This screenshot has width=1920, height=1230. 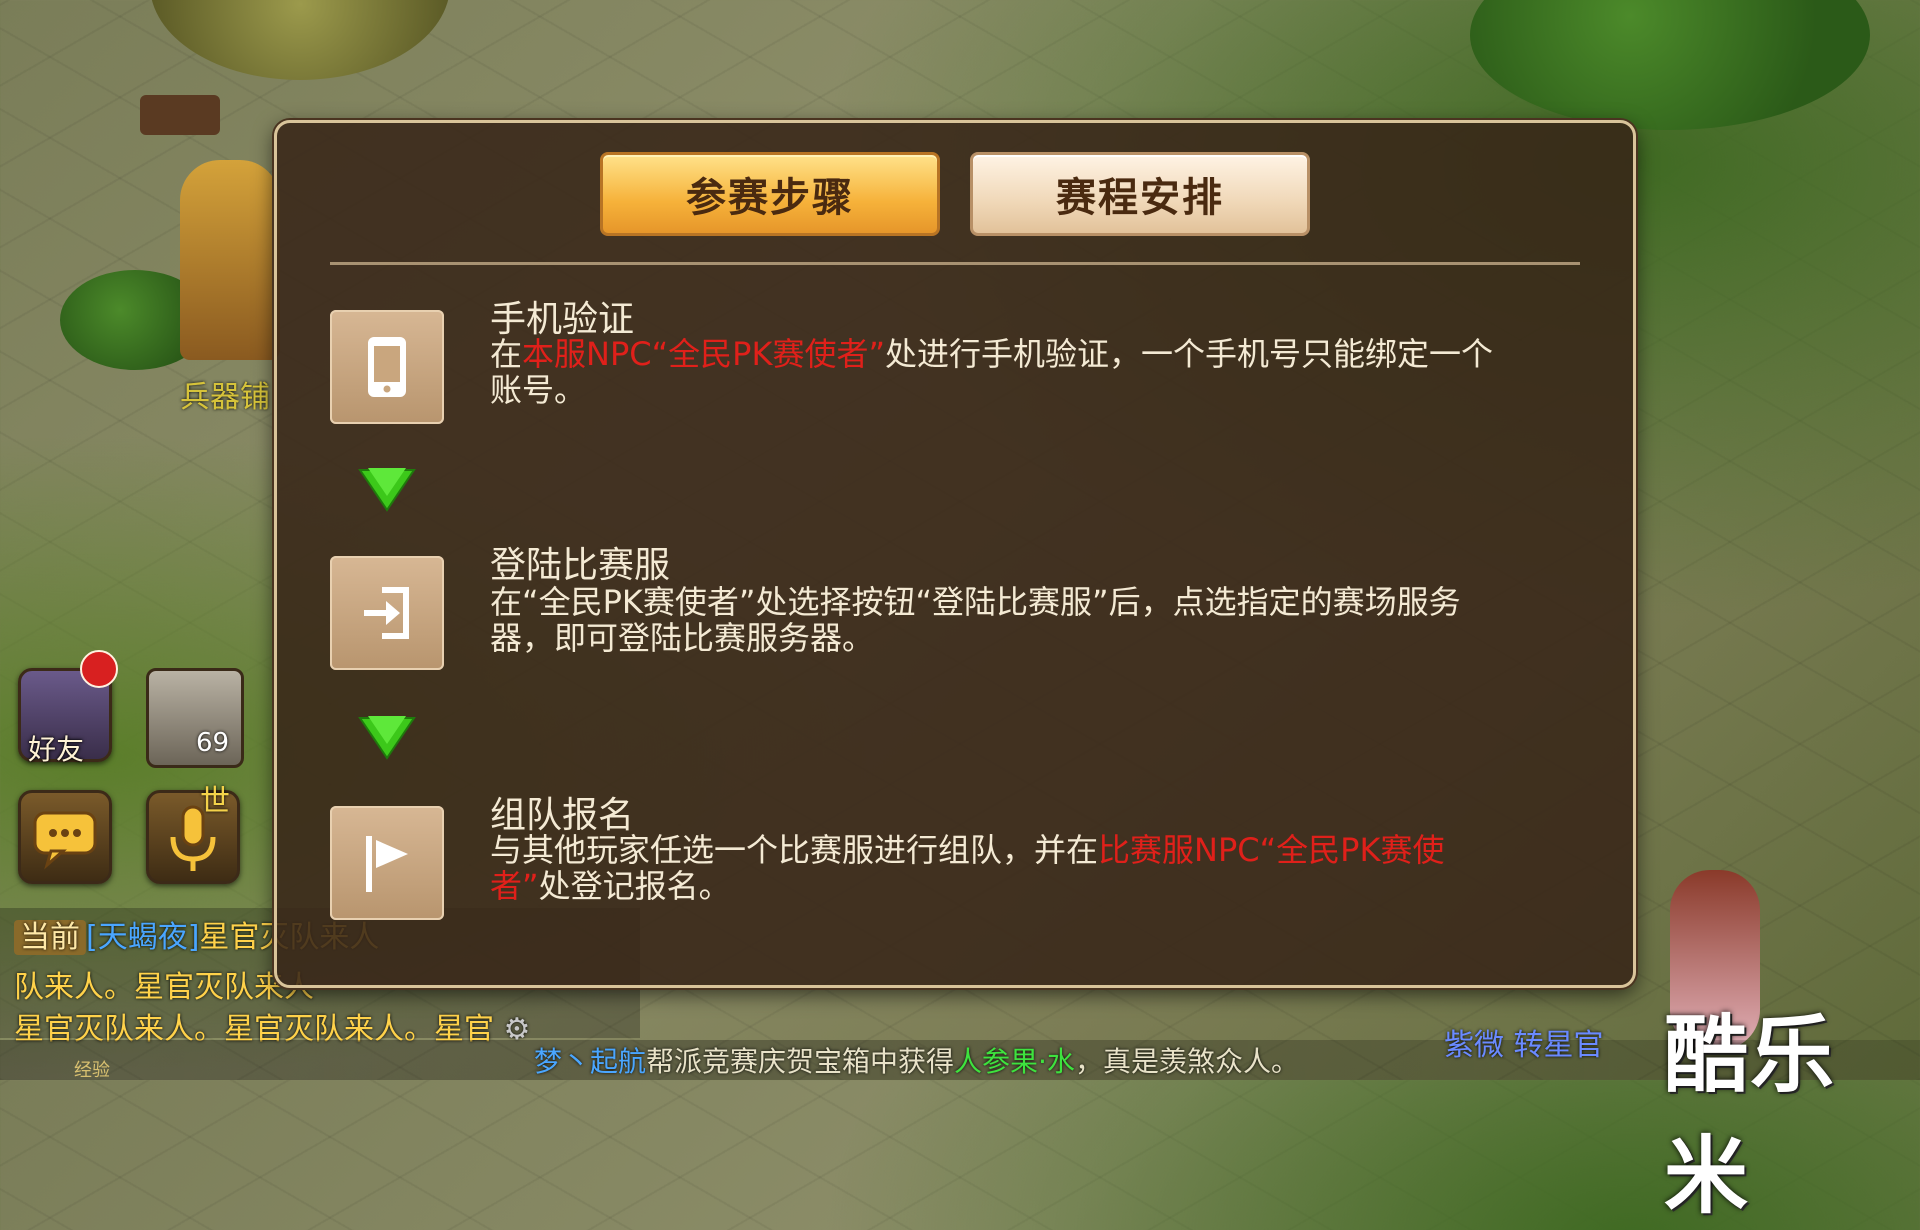 I want to click on exp-label: 经验, so click(x=92, y=1070).